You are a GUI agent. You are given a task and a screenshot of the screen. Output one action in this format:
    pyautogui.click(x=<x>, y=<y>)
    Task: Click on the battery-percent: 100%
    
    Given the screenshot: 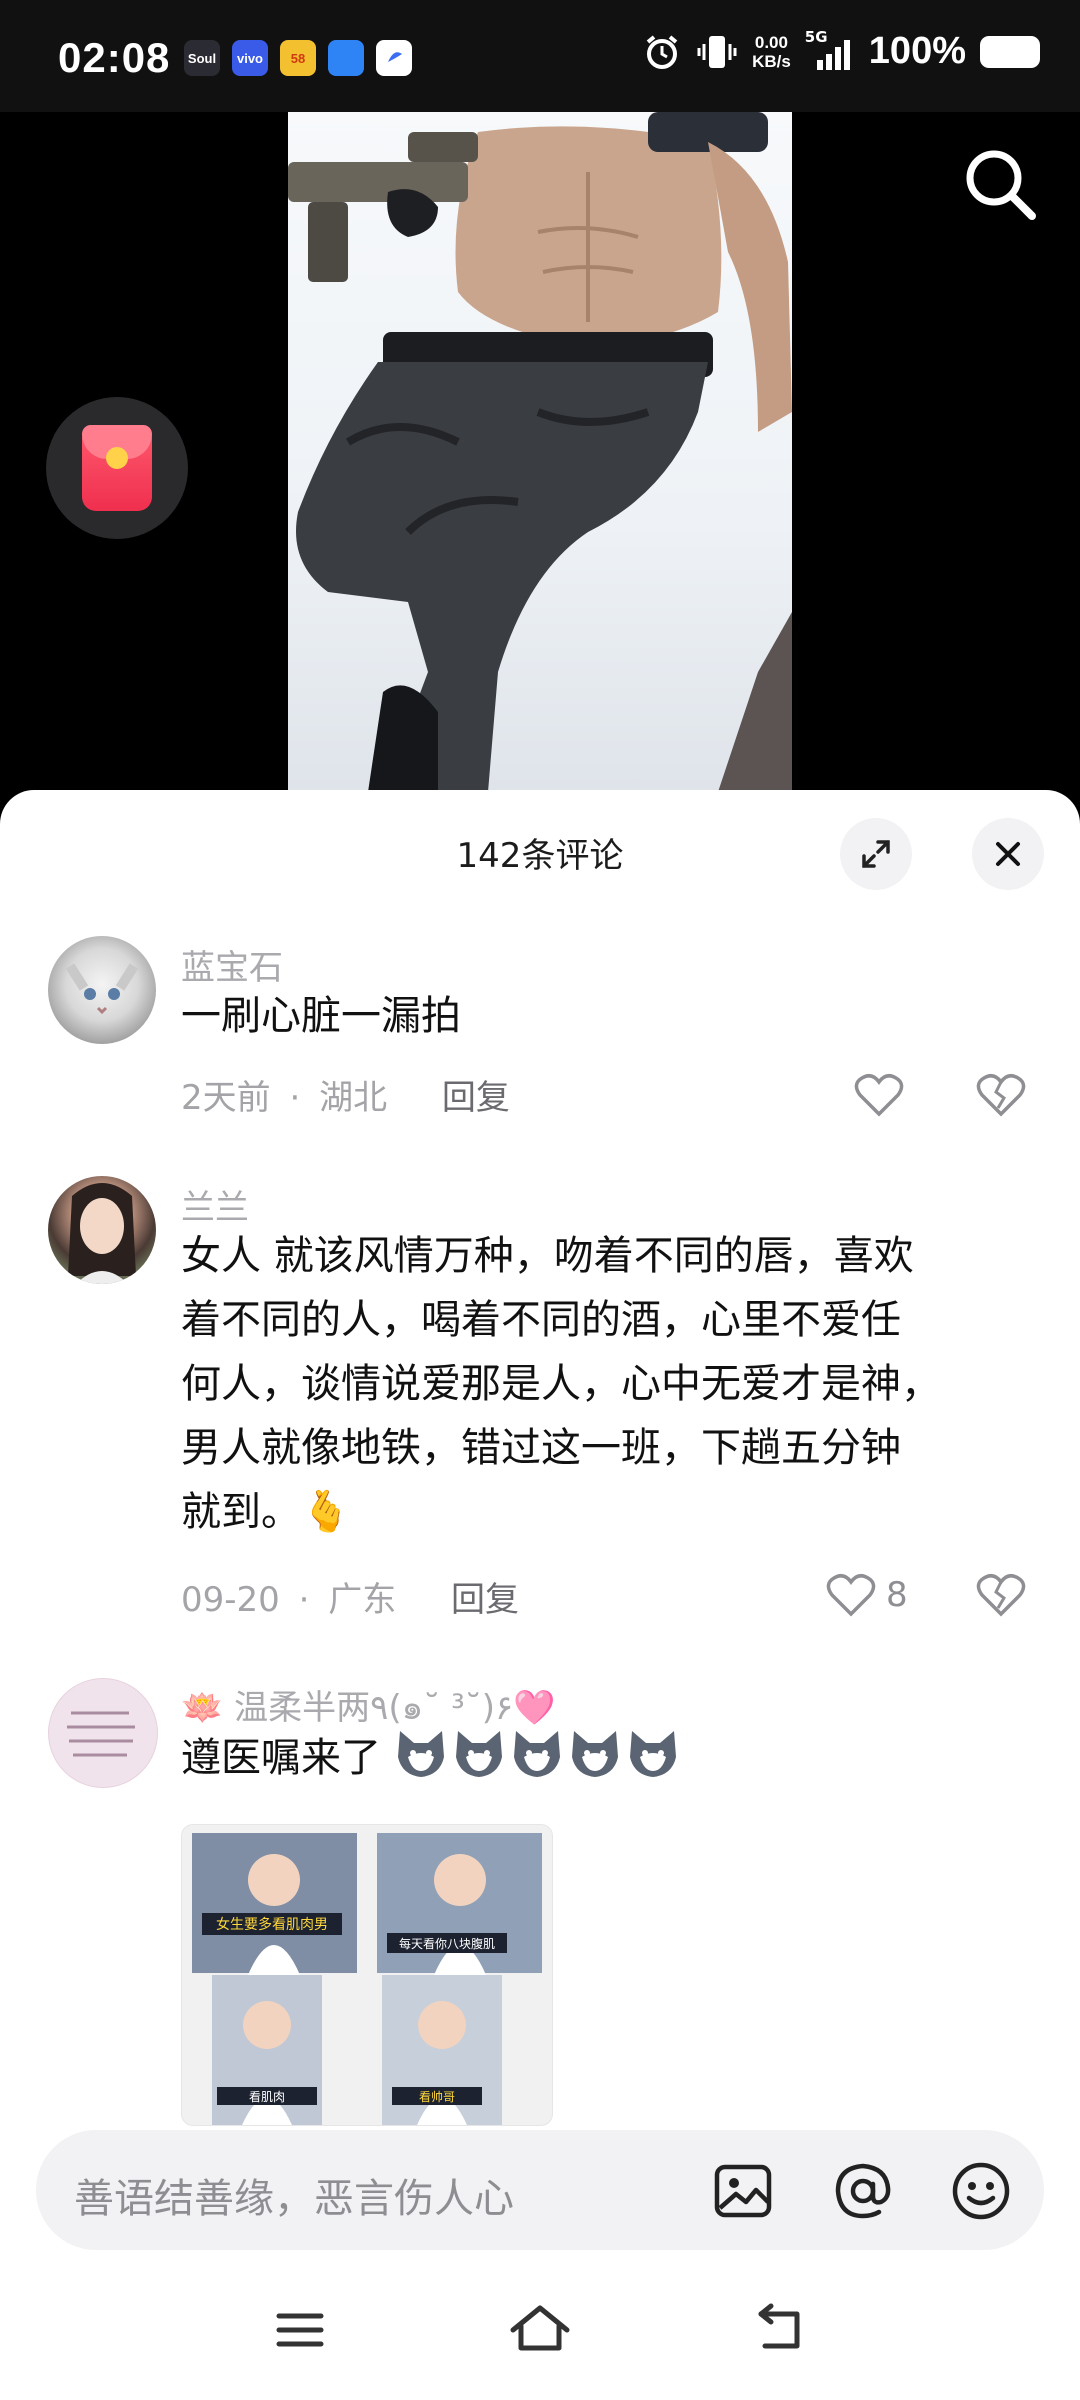 What is the action you would take?
    pyautogui.click(x=917, y=51)
    